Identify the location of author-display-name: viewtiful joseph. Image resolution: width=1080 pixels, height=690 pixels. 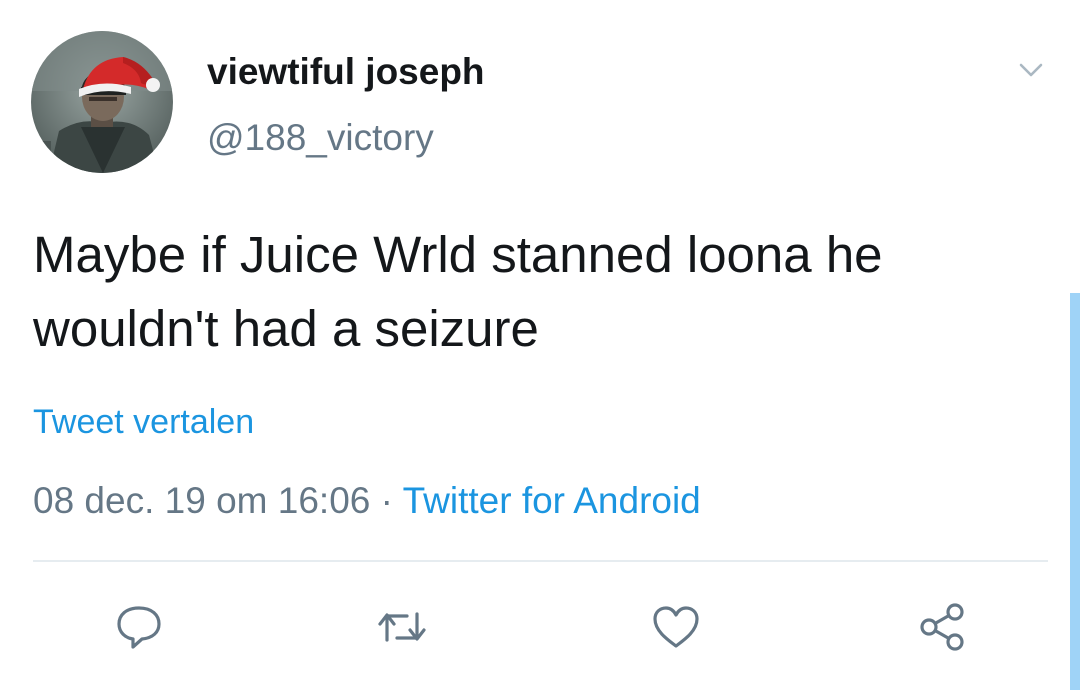
(346, 72).